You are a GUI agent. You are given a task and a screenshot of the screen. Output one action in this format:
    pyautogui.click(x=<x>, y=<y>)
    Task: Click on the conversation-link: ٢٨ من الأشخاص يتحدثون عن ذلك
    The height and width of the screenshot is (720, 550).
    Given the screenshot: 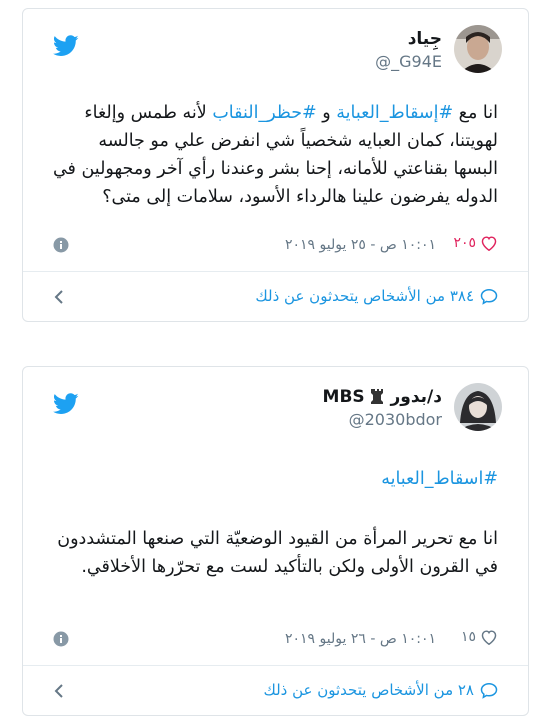 What is the action you would take?
    pyautogui.click(x=275, y=691)
    